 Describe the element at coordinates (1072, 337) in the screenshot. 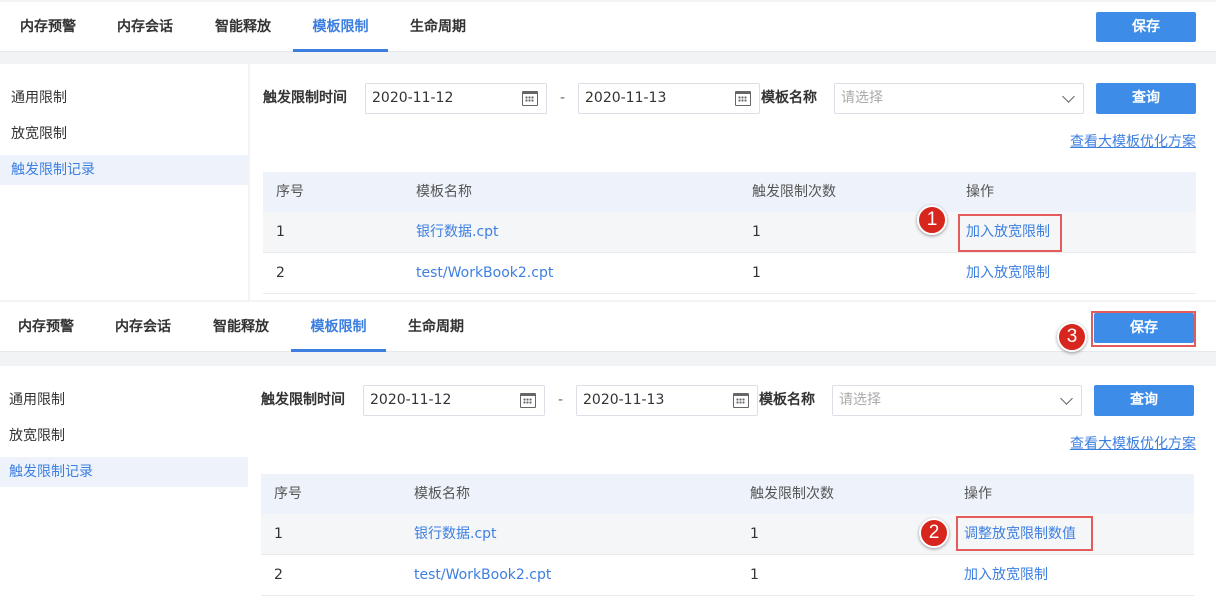

I see `step-badge-3: 3` at that location.